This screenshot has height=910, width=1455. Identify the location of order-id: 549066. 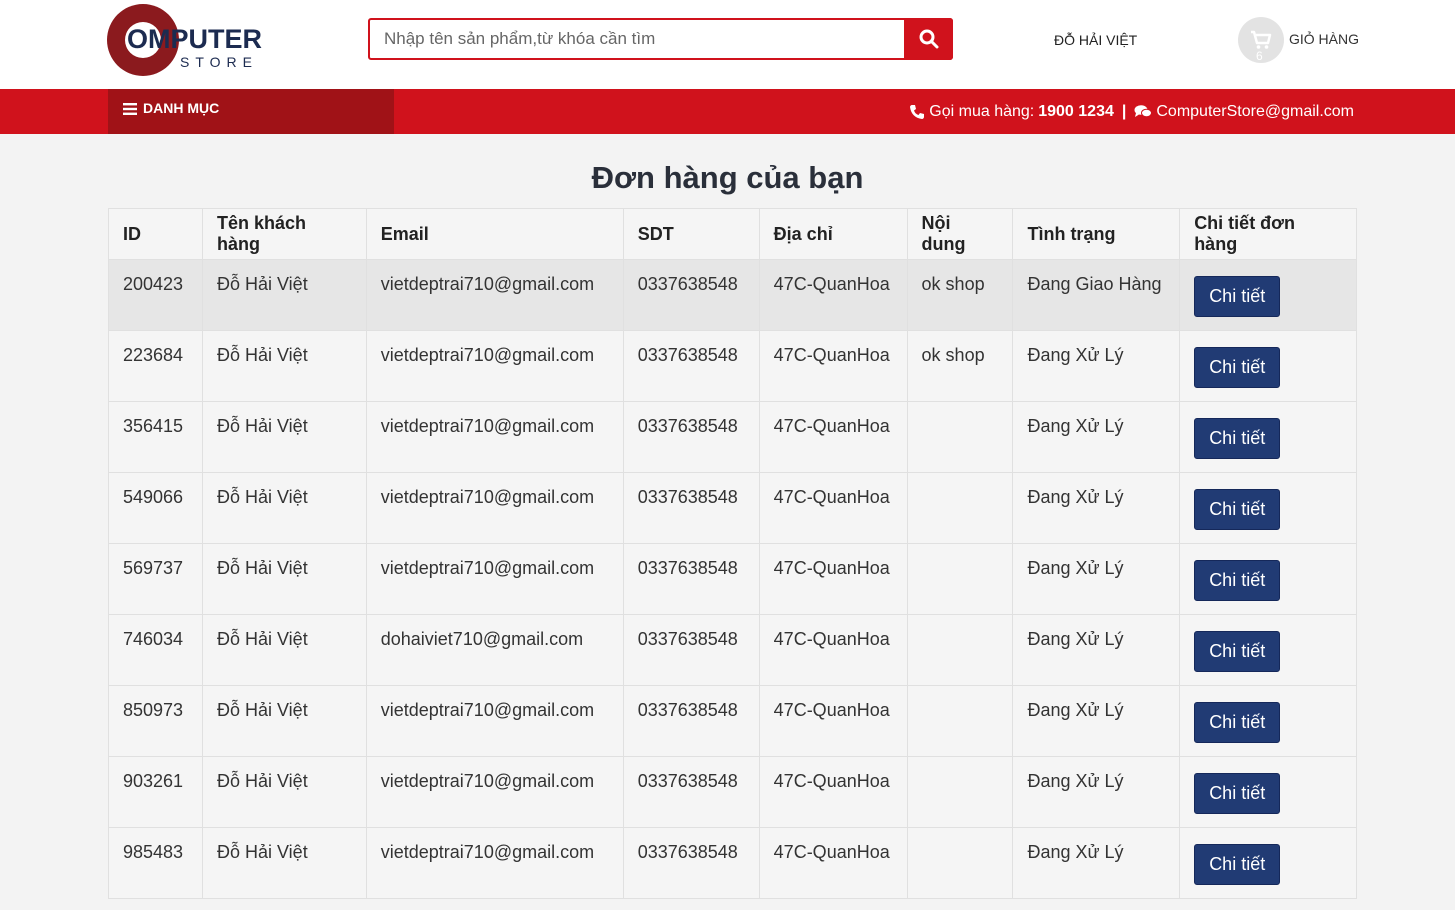
(155, 508).